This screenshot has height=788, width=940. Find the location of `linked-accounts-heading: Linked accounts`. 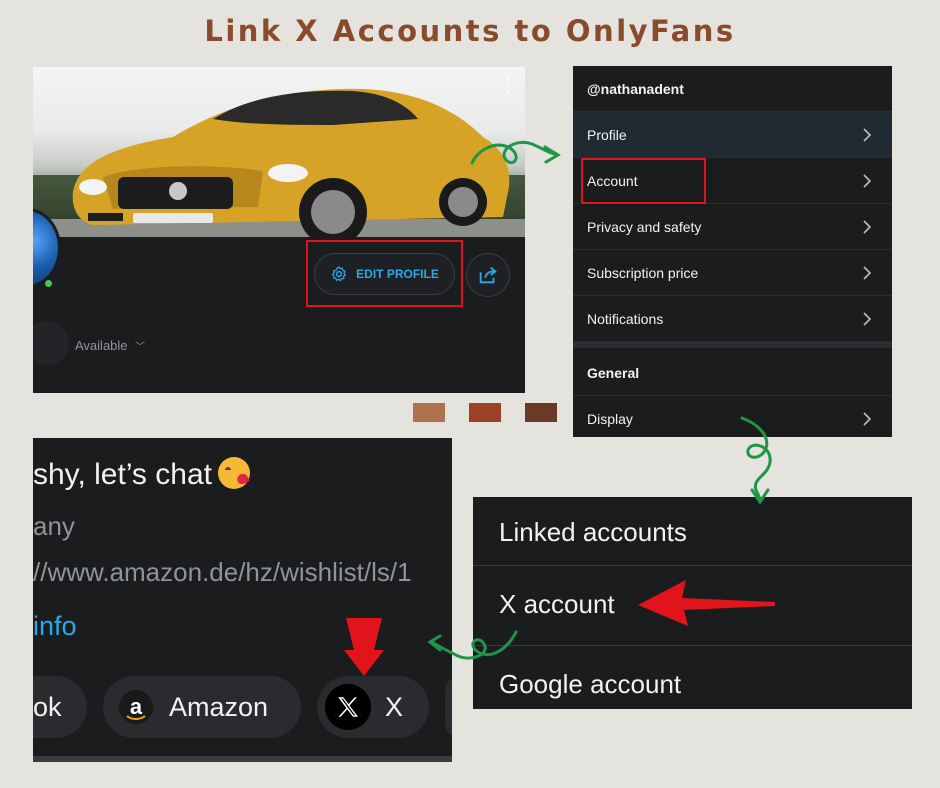

linked-accounts-heading: Linked accounts is located at coordinates (593, 531).